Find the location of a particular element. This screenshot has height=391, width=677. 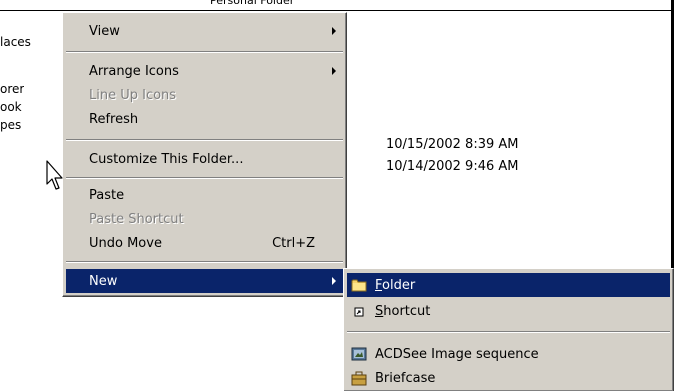

menu-item-undo-move: Undo Move Ctrl+Z is located at coordinates (204, 243).